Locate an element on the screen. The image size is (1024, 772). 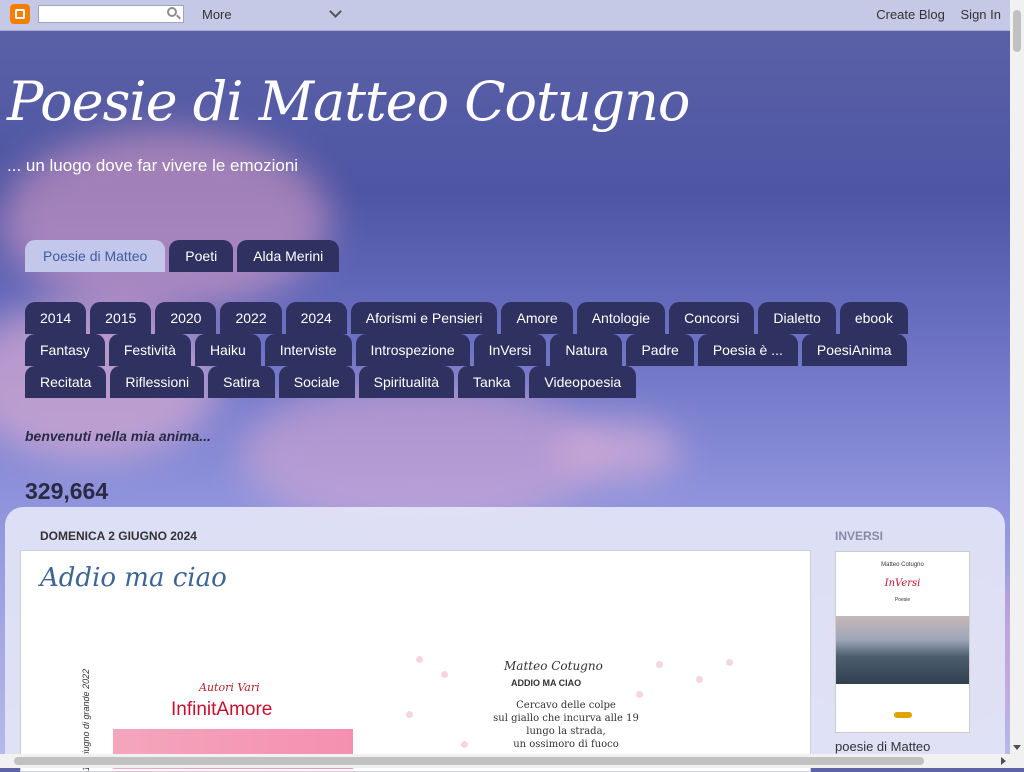
poem-line: Cercavo delle colpe is located at coordinates (566, 705).